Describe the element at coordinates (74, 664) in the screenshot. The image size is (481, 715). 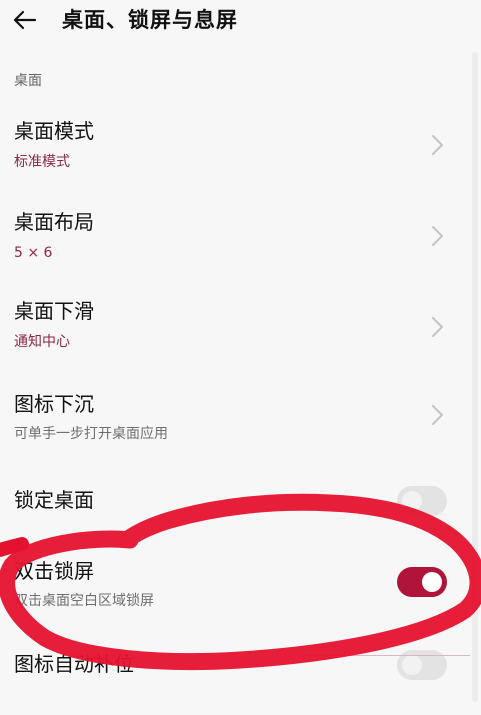
I see `setting-title: 图标自动补位` at that location.